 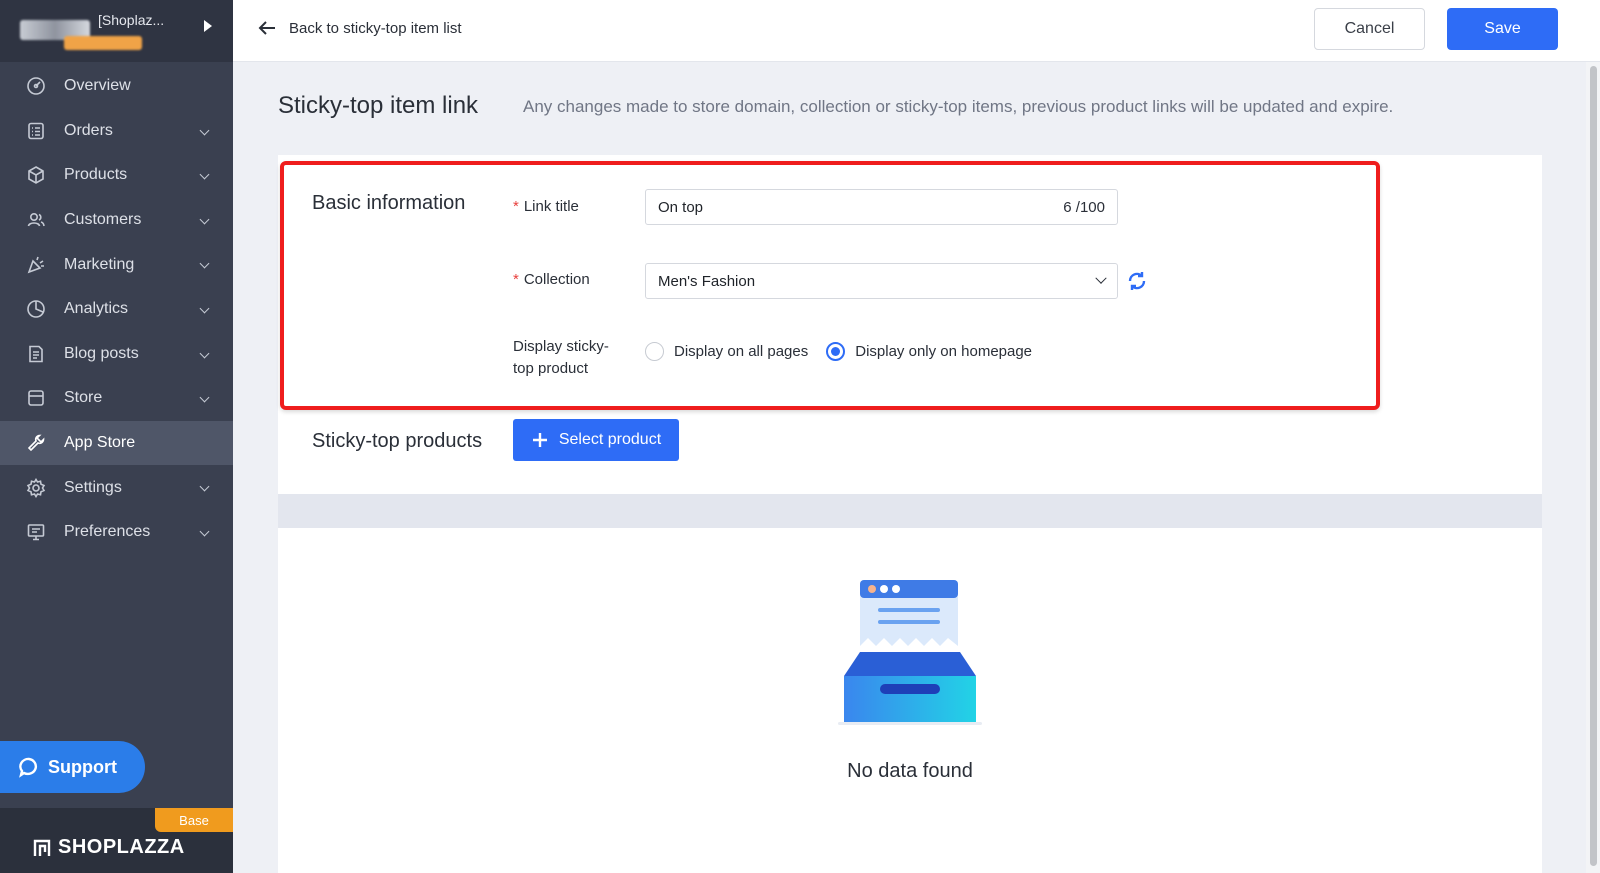 What do you see at coordinates (93, 487) in the screenshot?
I see `sidebar-item-label: Settings` at bounding box center [93, 487].